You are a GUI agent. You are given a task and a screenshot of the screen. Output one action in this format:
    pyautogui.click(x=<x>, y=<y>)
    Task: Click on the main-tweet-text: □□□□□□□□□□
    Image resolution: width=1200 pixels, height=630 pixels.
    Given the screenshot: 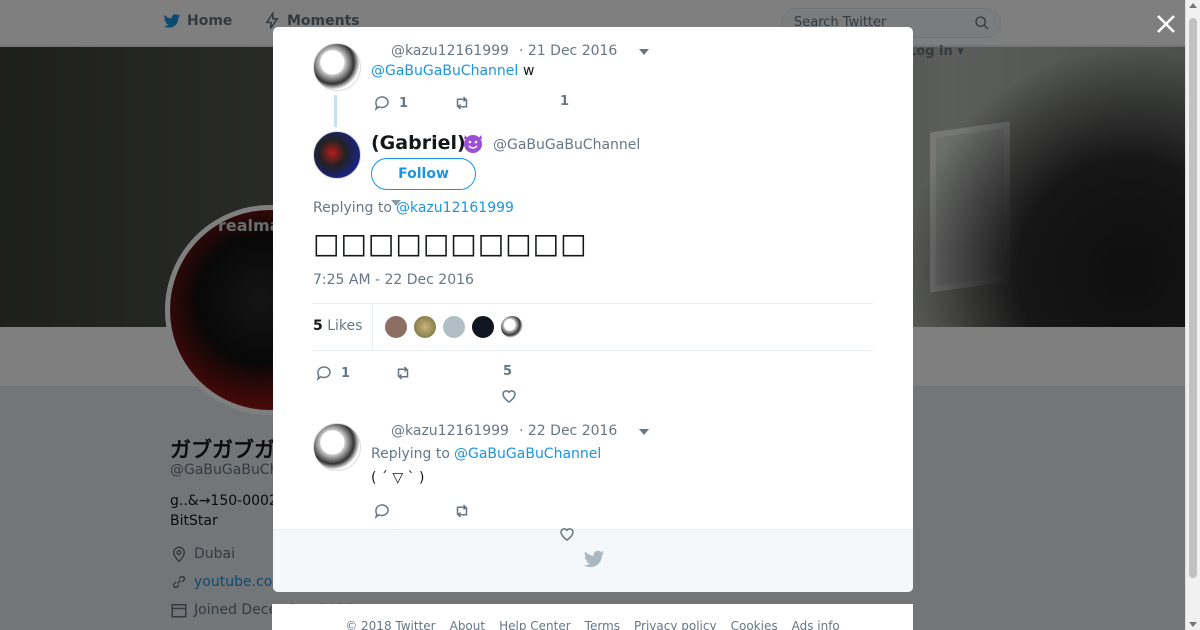 What is the action you would take?
    pyautogui.click(x=450, y=243)
    